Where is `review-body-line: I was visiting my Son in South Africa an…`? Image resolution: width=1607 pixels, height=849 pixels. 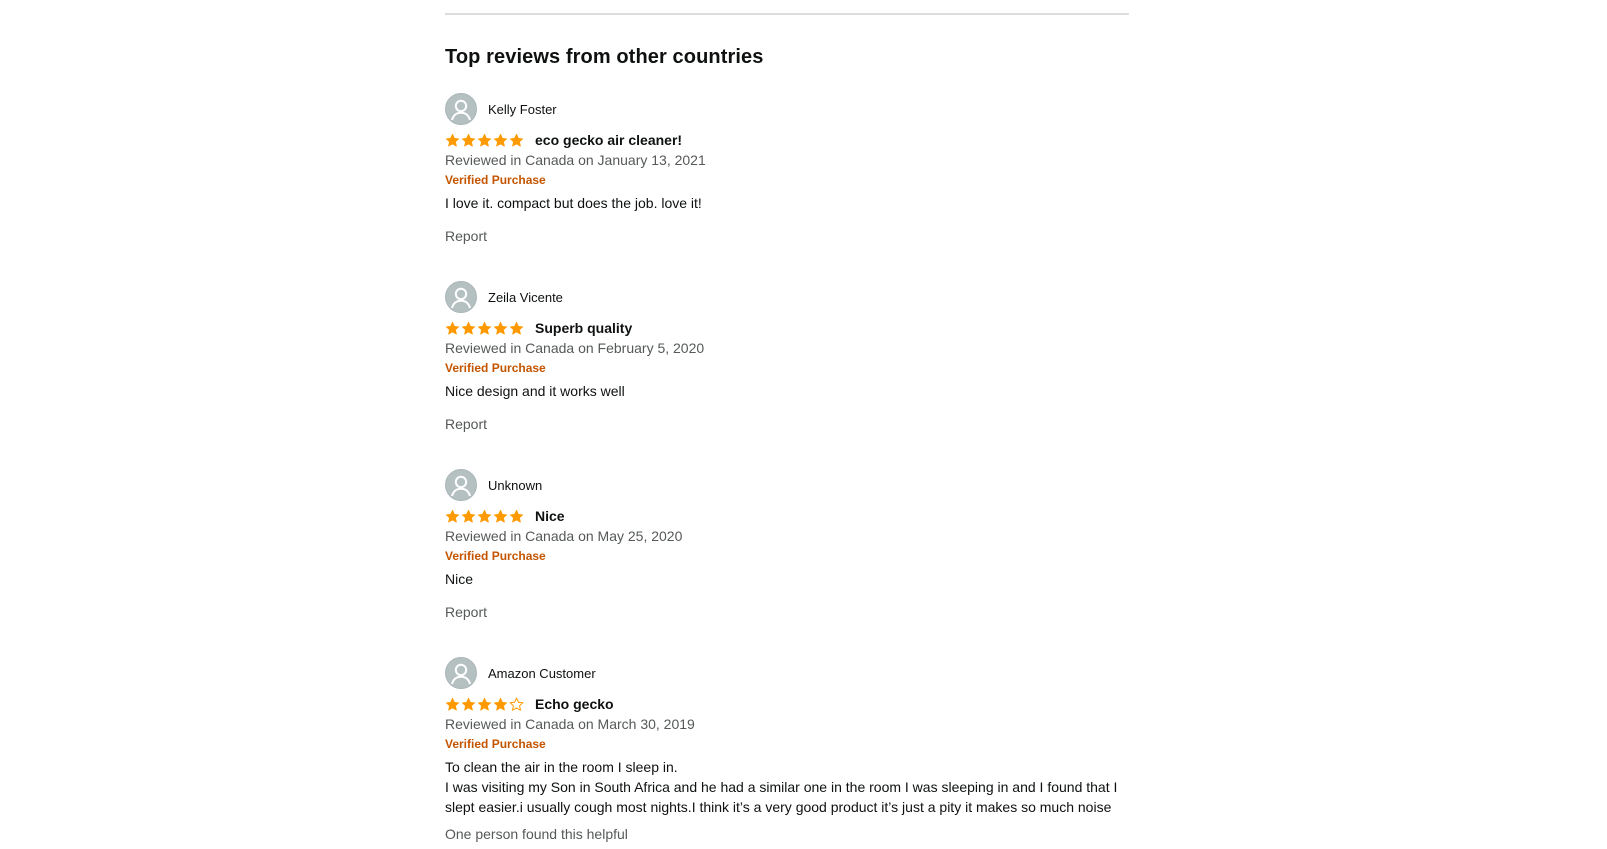
review-body-line: I was visiting my Son in South Africa an… is located at coordinates (781, 797).